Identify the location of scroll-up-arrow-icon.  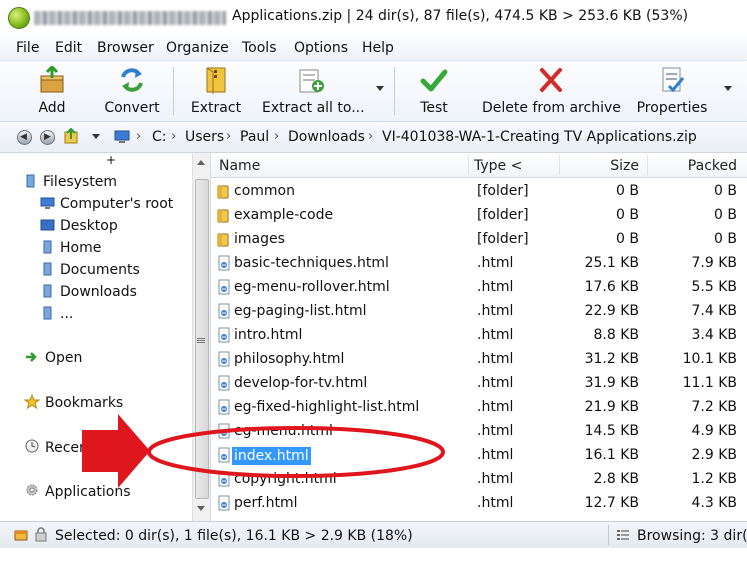
(201, 162).